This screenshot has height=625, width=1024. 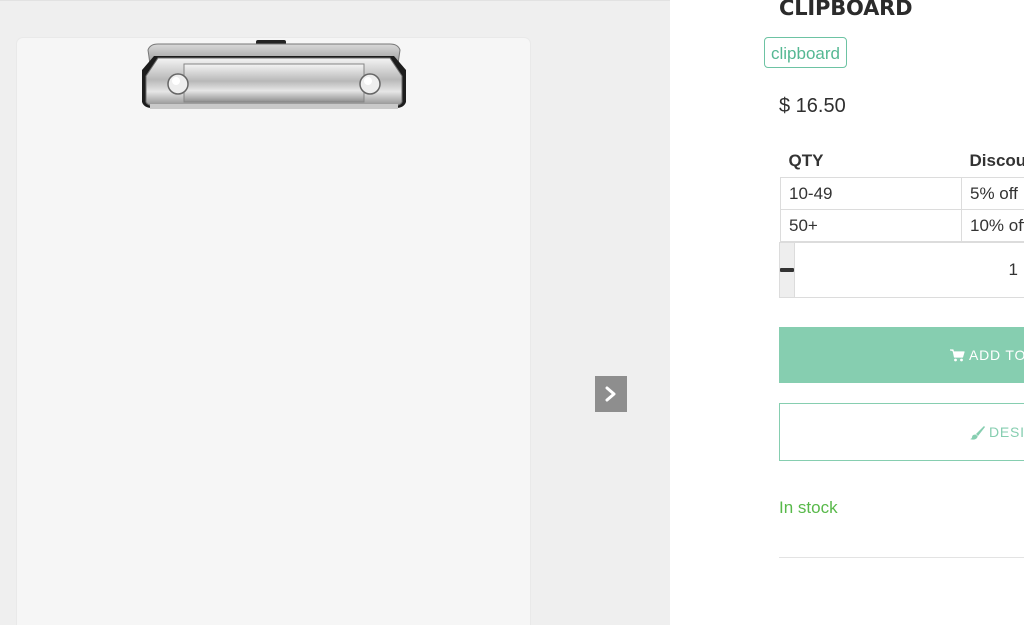 I want to click on product-title: CLIPBOARD, so click(x=846, y=10).